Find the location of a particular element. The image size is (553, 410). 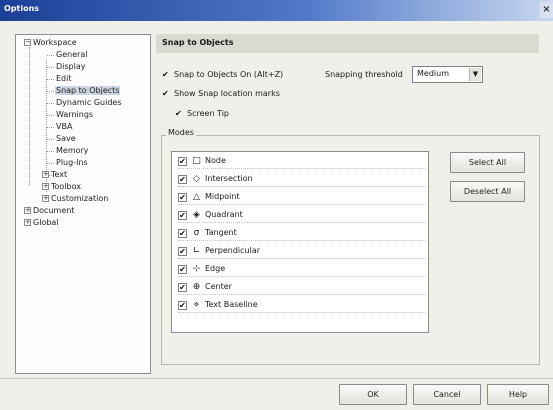

tree-item-customization: + Customization is located at coordinates (75, 199).